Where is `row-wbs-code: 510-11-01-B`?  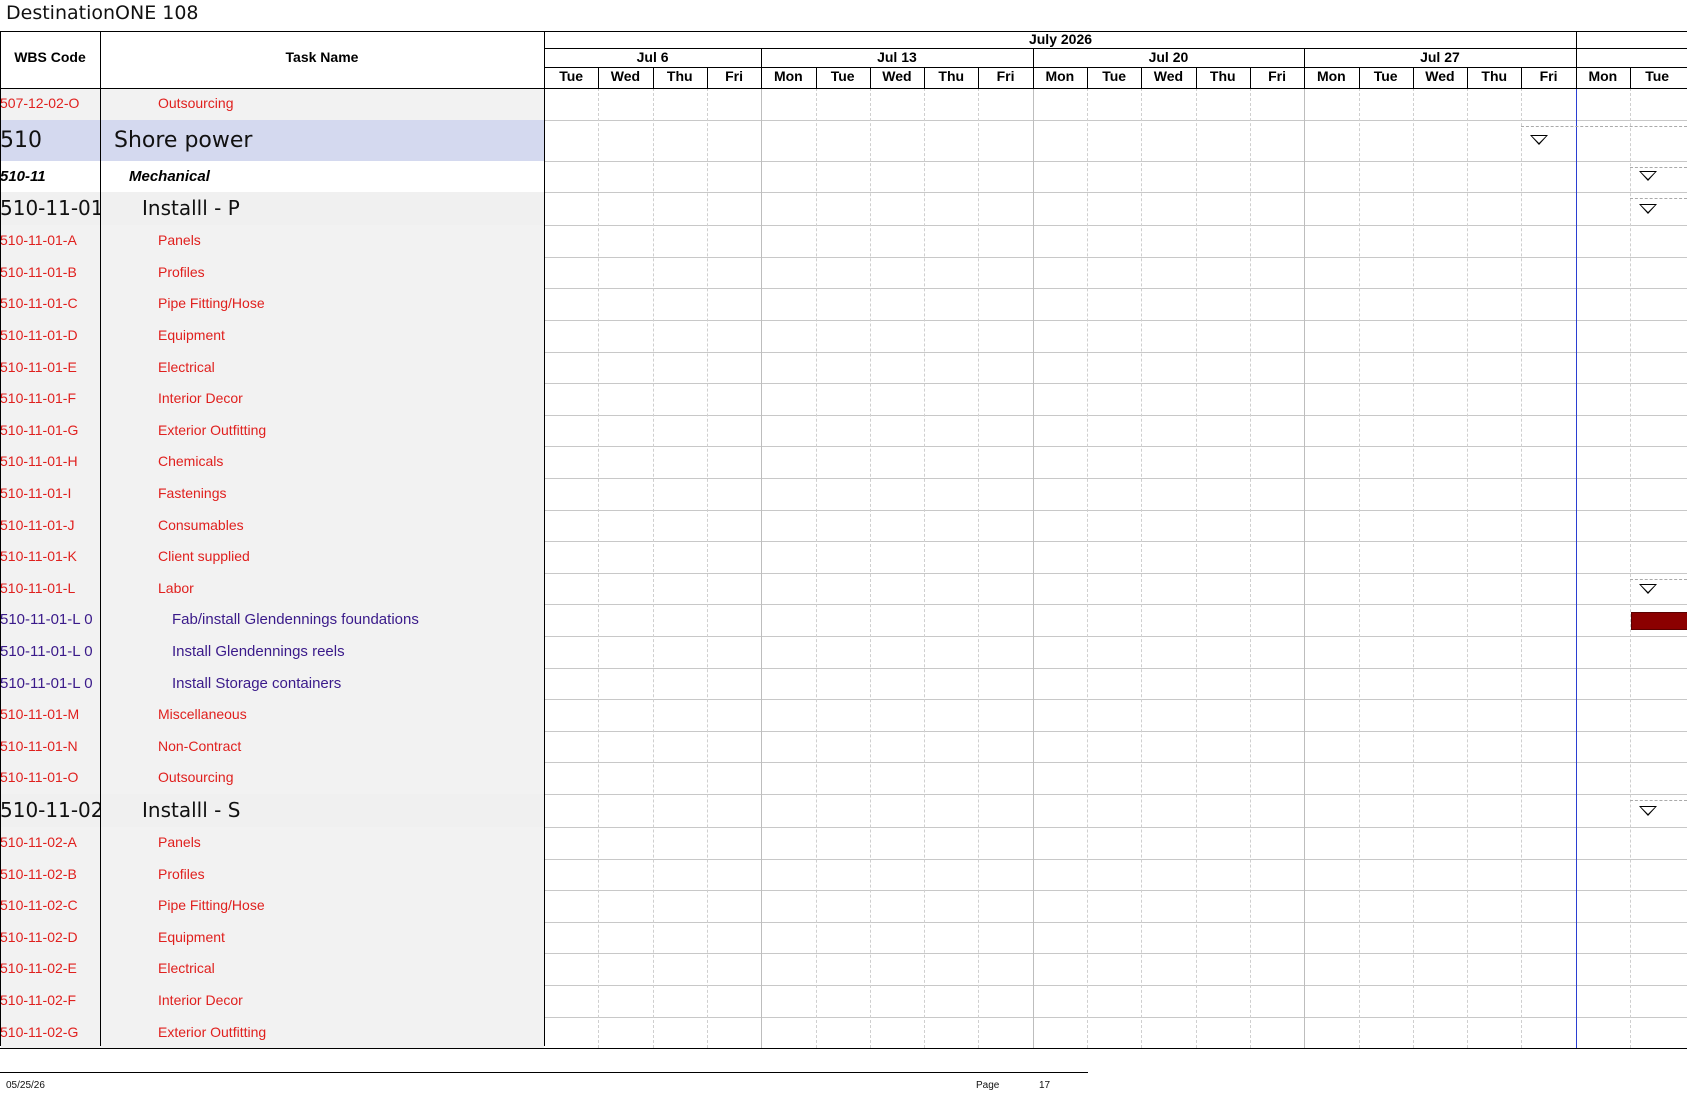 row-wbs-code: 510-11-01-B is located at coordinates (38, 271).